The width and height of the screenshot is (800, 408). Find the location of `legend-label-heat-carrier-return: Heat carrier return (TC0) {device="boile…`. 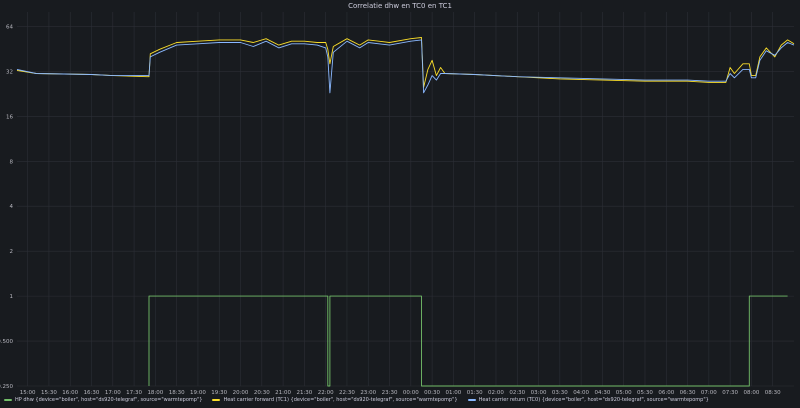

legend-label-heat-carrier-return: Heat carrier return (TC0) {device="boile… is located at coordinates (593, 400).